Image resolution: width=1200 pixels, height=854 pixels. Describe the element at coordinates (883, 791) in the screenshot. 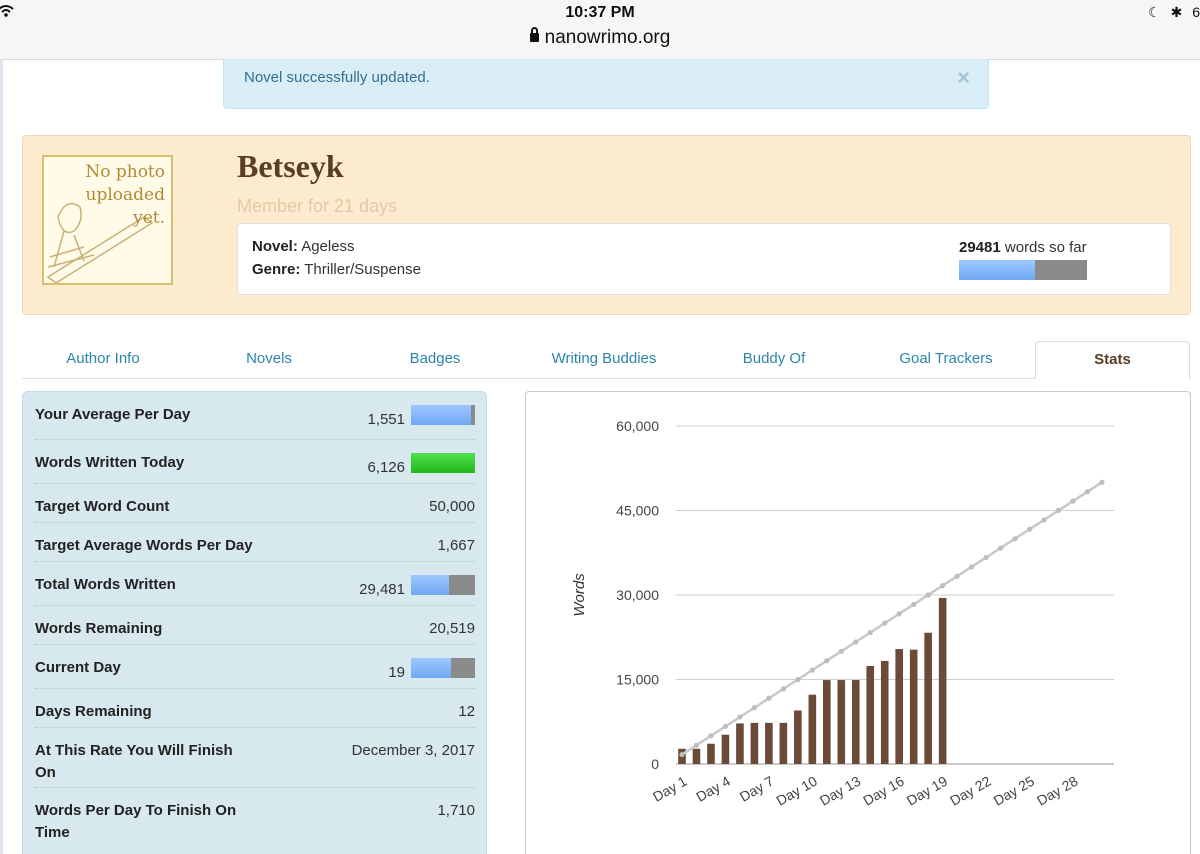

I see `x-tick-label: Day 16` at that location.